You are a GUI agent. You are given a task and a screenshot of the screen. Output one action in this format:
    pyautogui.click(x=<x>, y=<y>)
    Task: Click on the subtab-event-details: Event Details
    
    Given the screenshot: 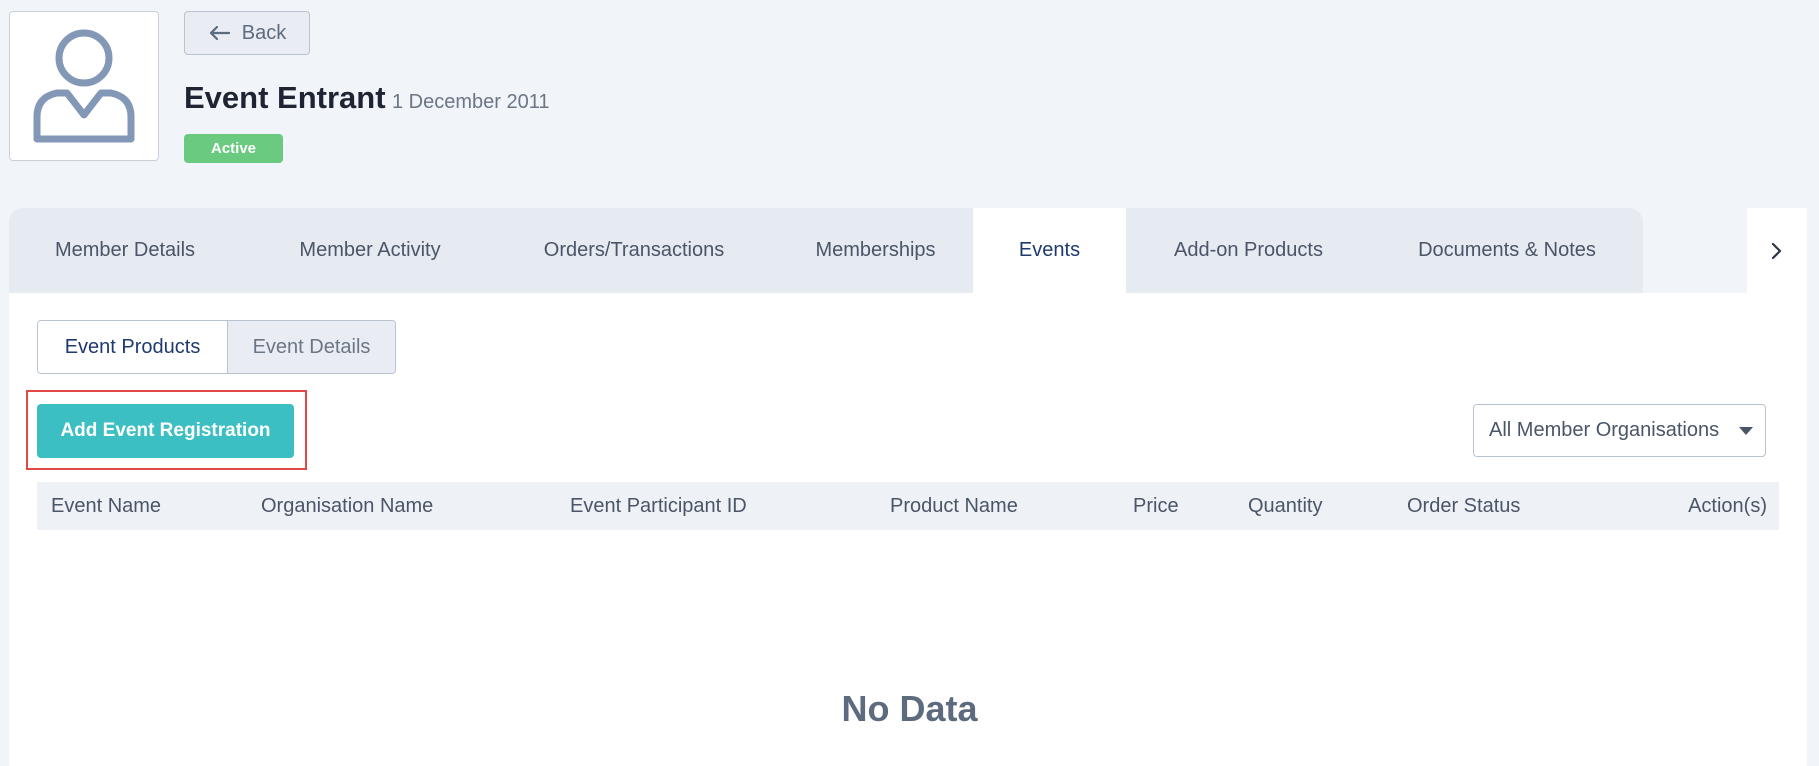 What is the action you would take?
    pyautogui.click(x=311, y=347)
    